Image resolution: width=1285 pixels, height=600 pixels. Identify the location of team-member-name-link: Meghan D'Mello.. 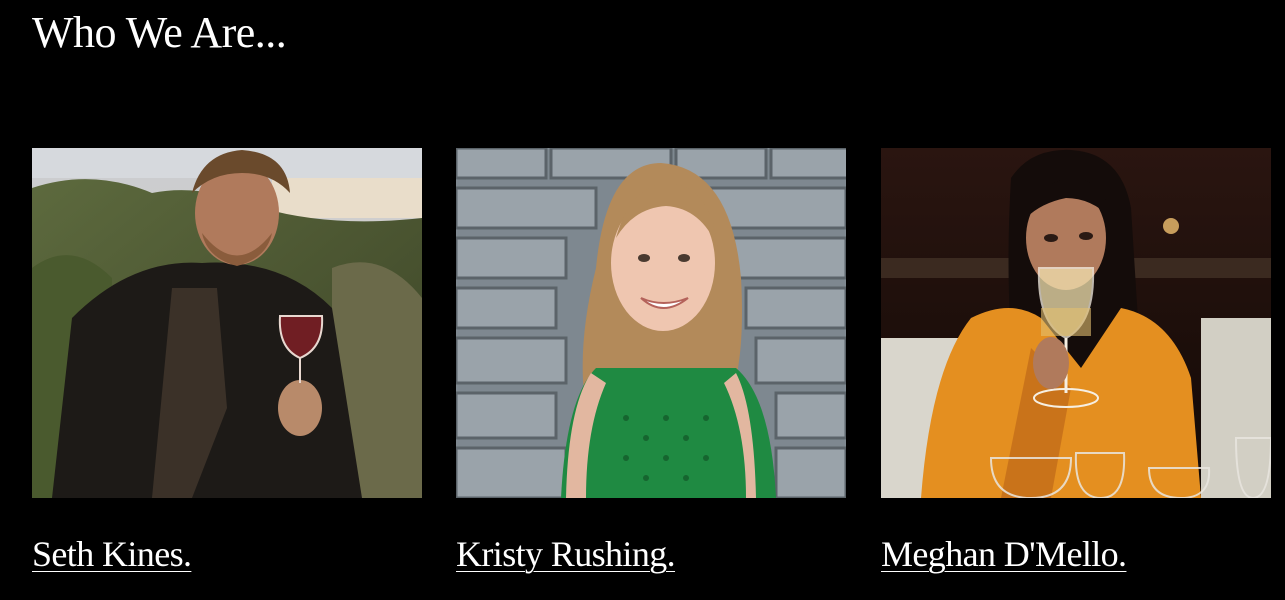
(1004, 554).